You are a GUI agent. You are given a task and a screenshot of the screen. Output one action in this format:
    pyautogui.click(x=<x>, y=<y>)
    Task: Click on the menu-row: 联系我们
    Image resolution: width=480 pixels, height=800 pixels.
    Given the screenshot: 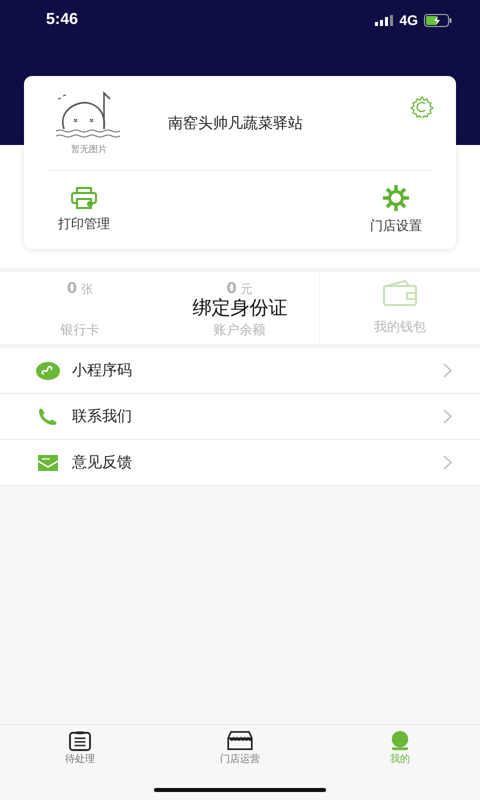 What is the action you would take?
    pyautogui.click(x=240, y=417)
    